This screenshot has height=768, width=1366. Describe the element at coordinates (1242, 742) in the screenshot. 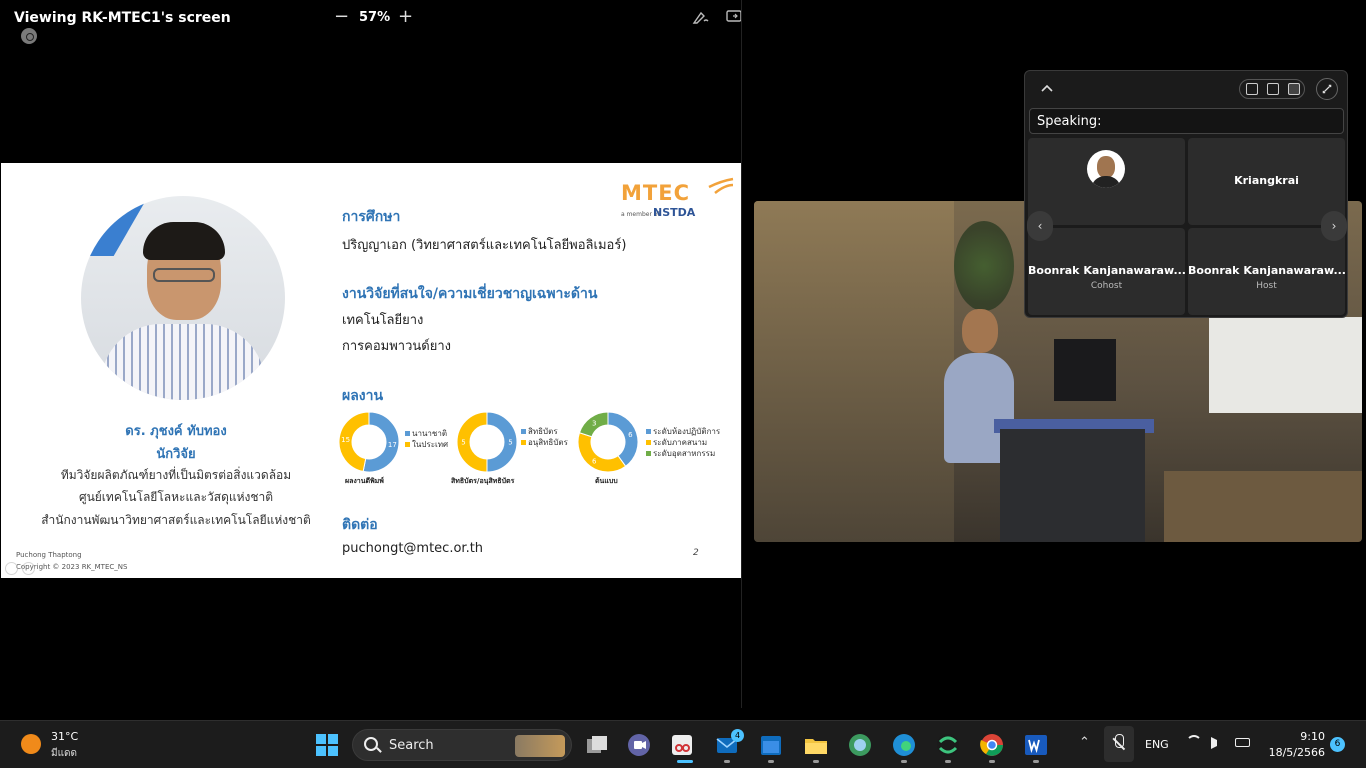

I see `battery-icon` at that location.